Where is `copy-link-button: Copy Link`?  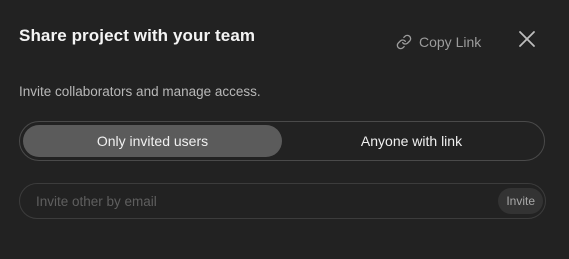 copy-link-button: Copy Link is located at coordinates (438, 42).